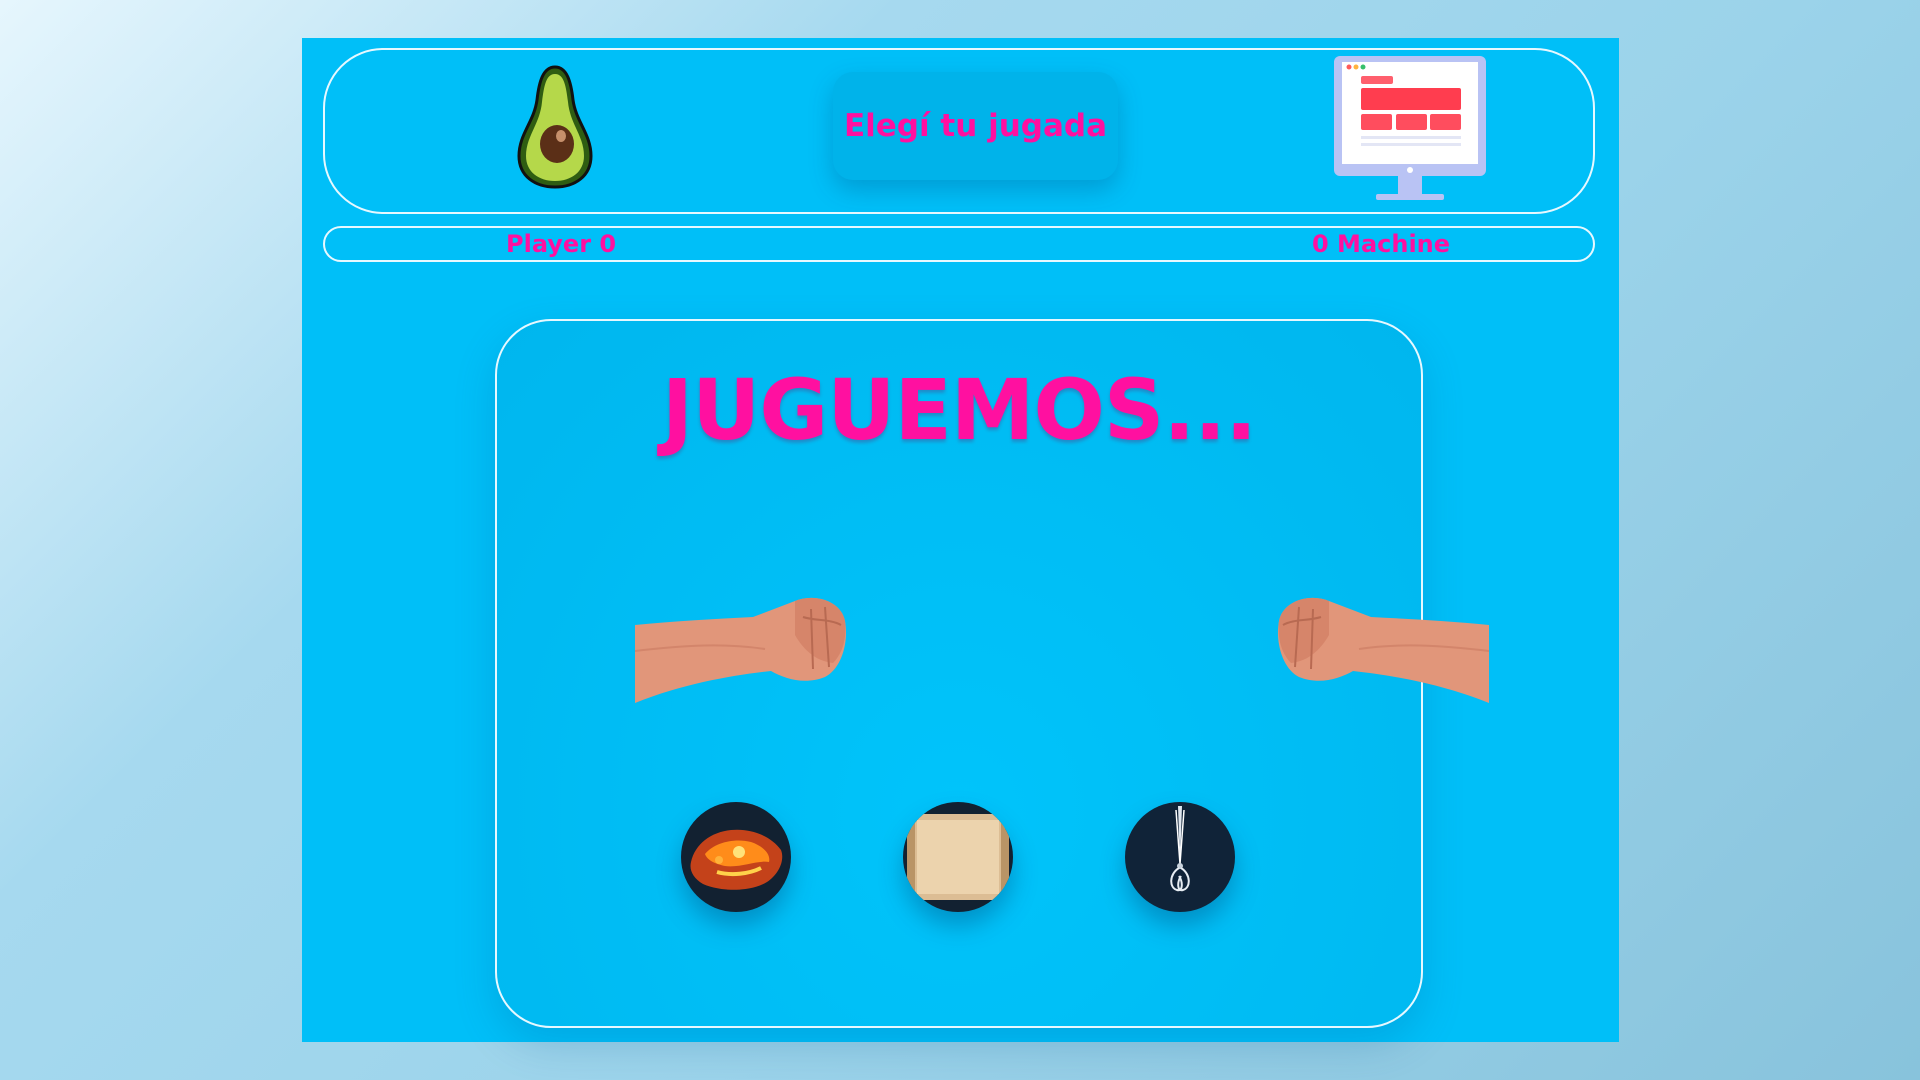 The height and width of the screenshot is (1080, 1920). Describe the element at coordinates (736, 859) in the screenshot. I see `rock-icon` at that location.